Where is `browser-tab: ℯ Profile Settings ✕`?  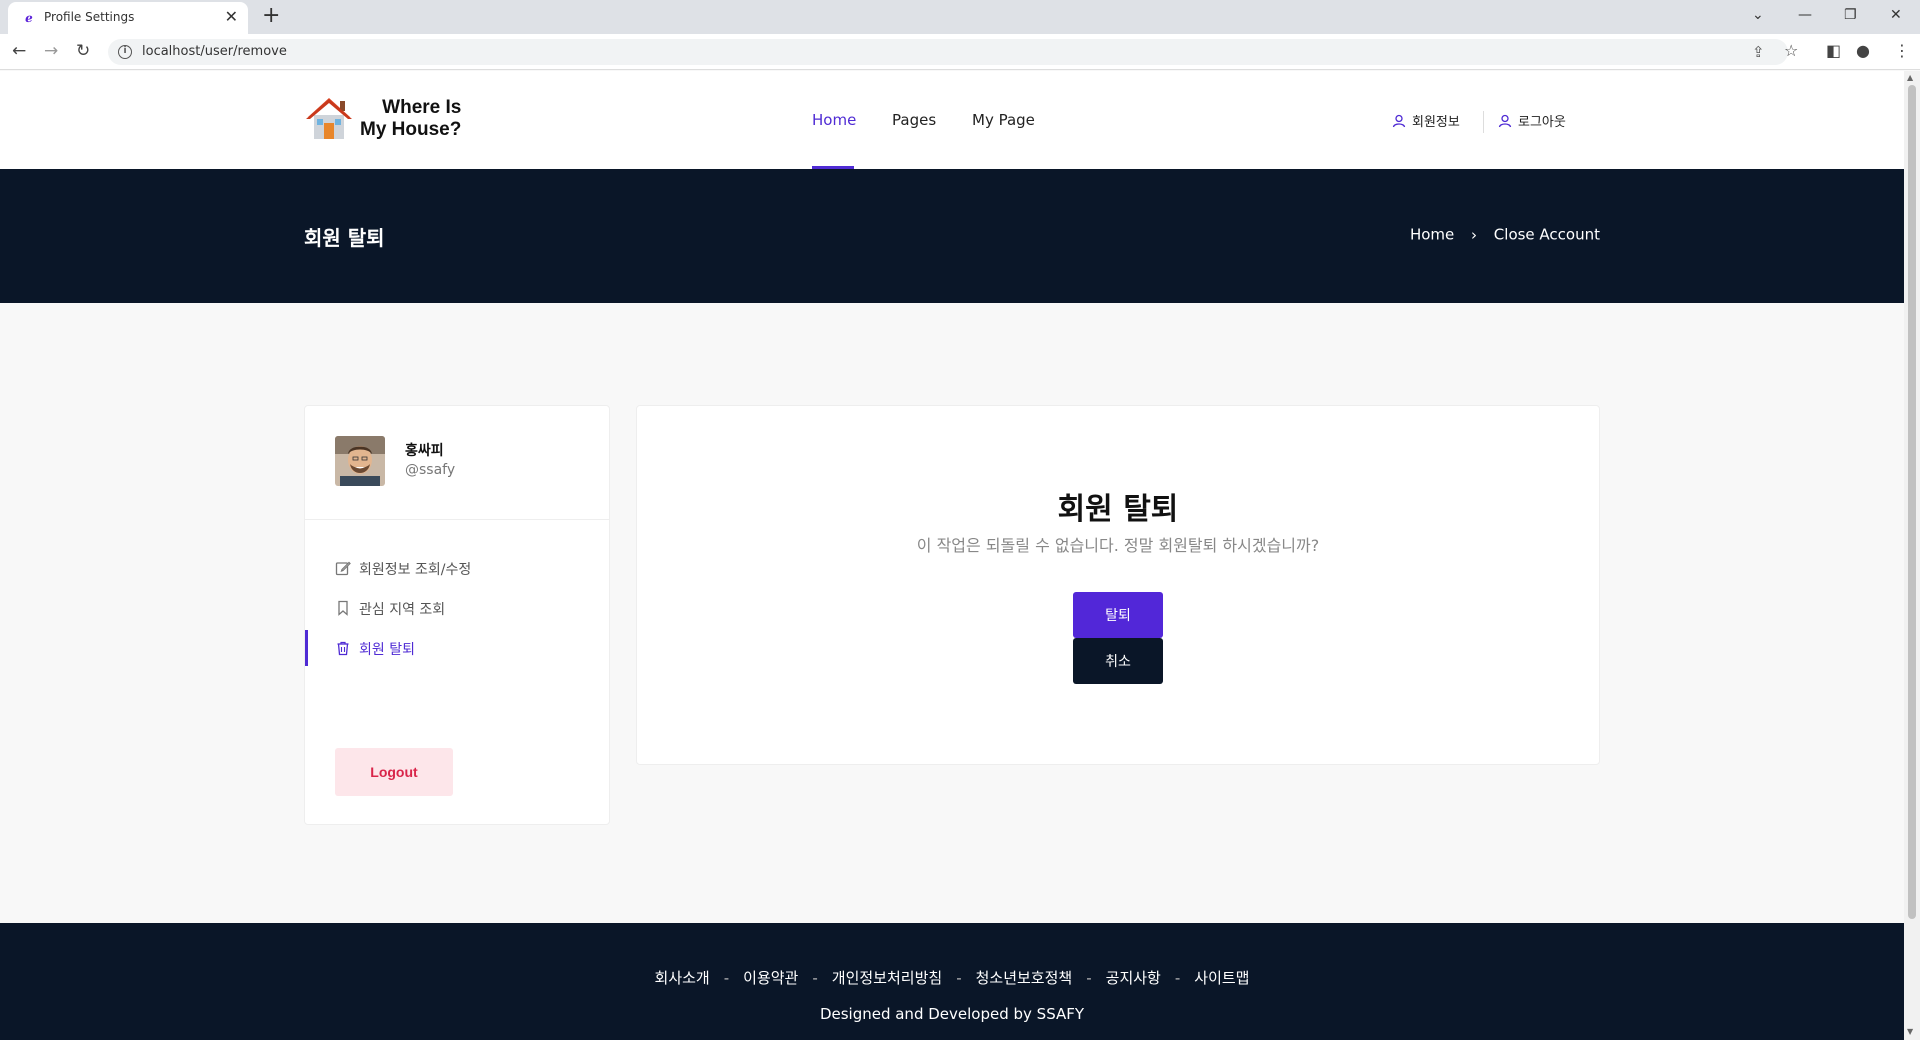
browser-tab: ℯ Profile Settings ✕ is located at coordinates (128, 18).